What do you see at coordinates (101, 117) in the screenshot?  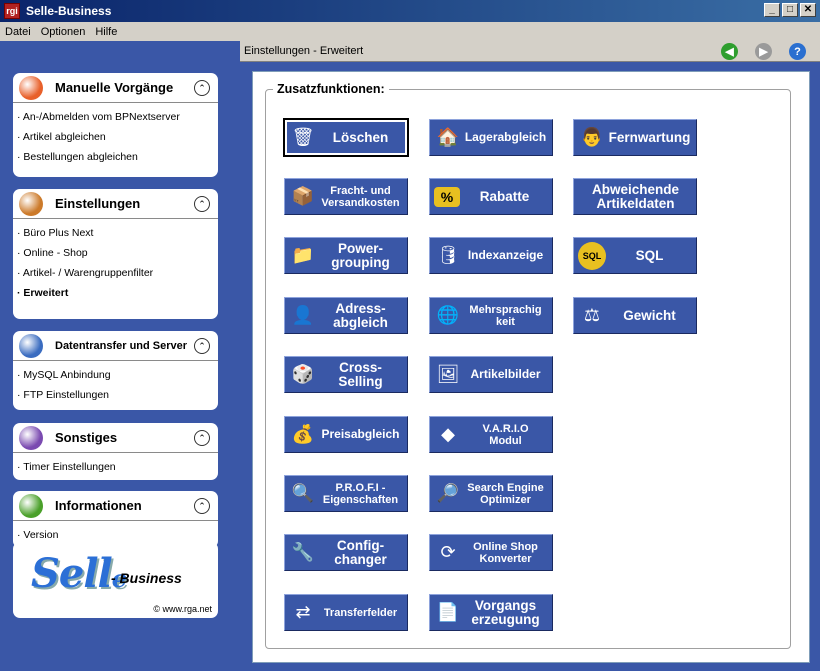 I see `sidebar-link-label: An-/Abmelden vom BPNextserver` at bounding box center [101, 117].